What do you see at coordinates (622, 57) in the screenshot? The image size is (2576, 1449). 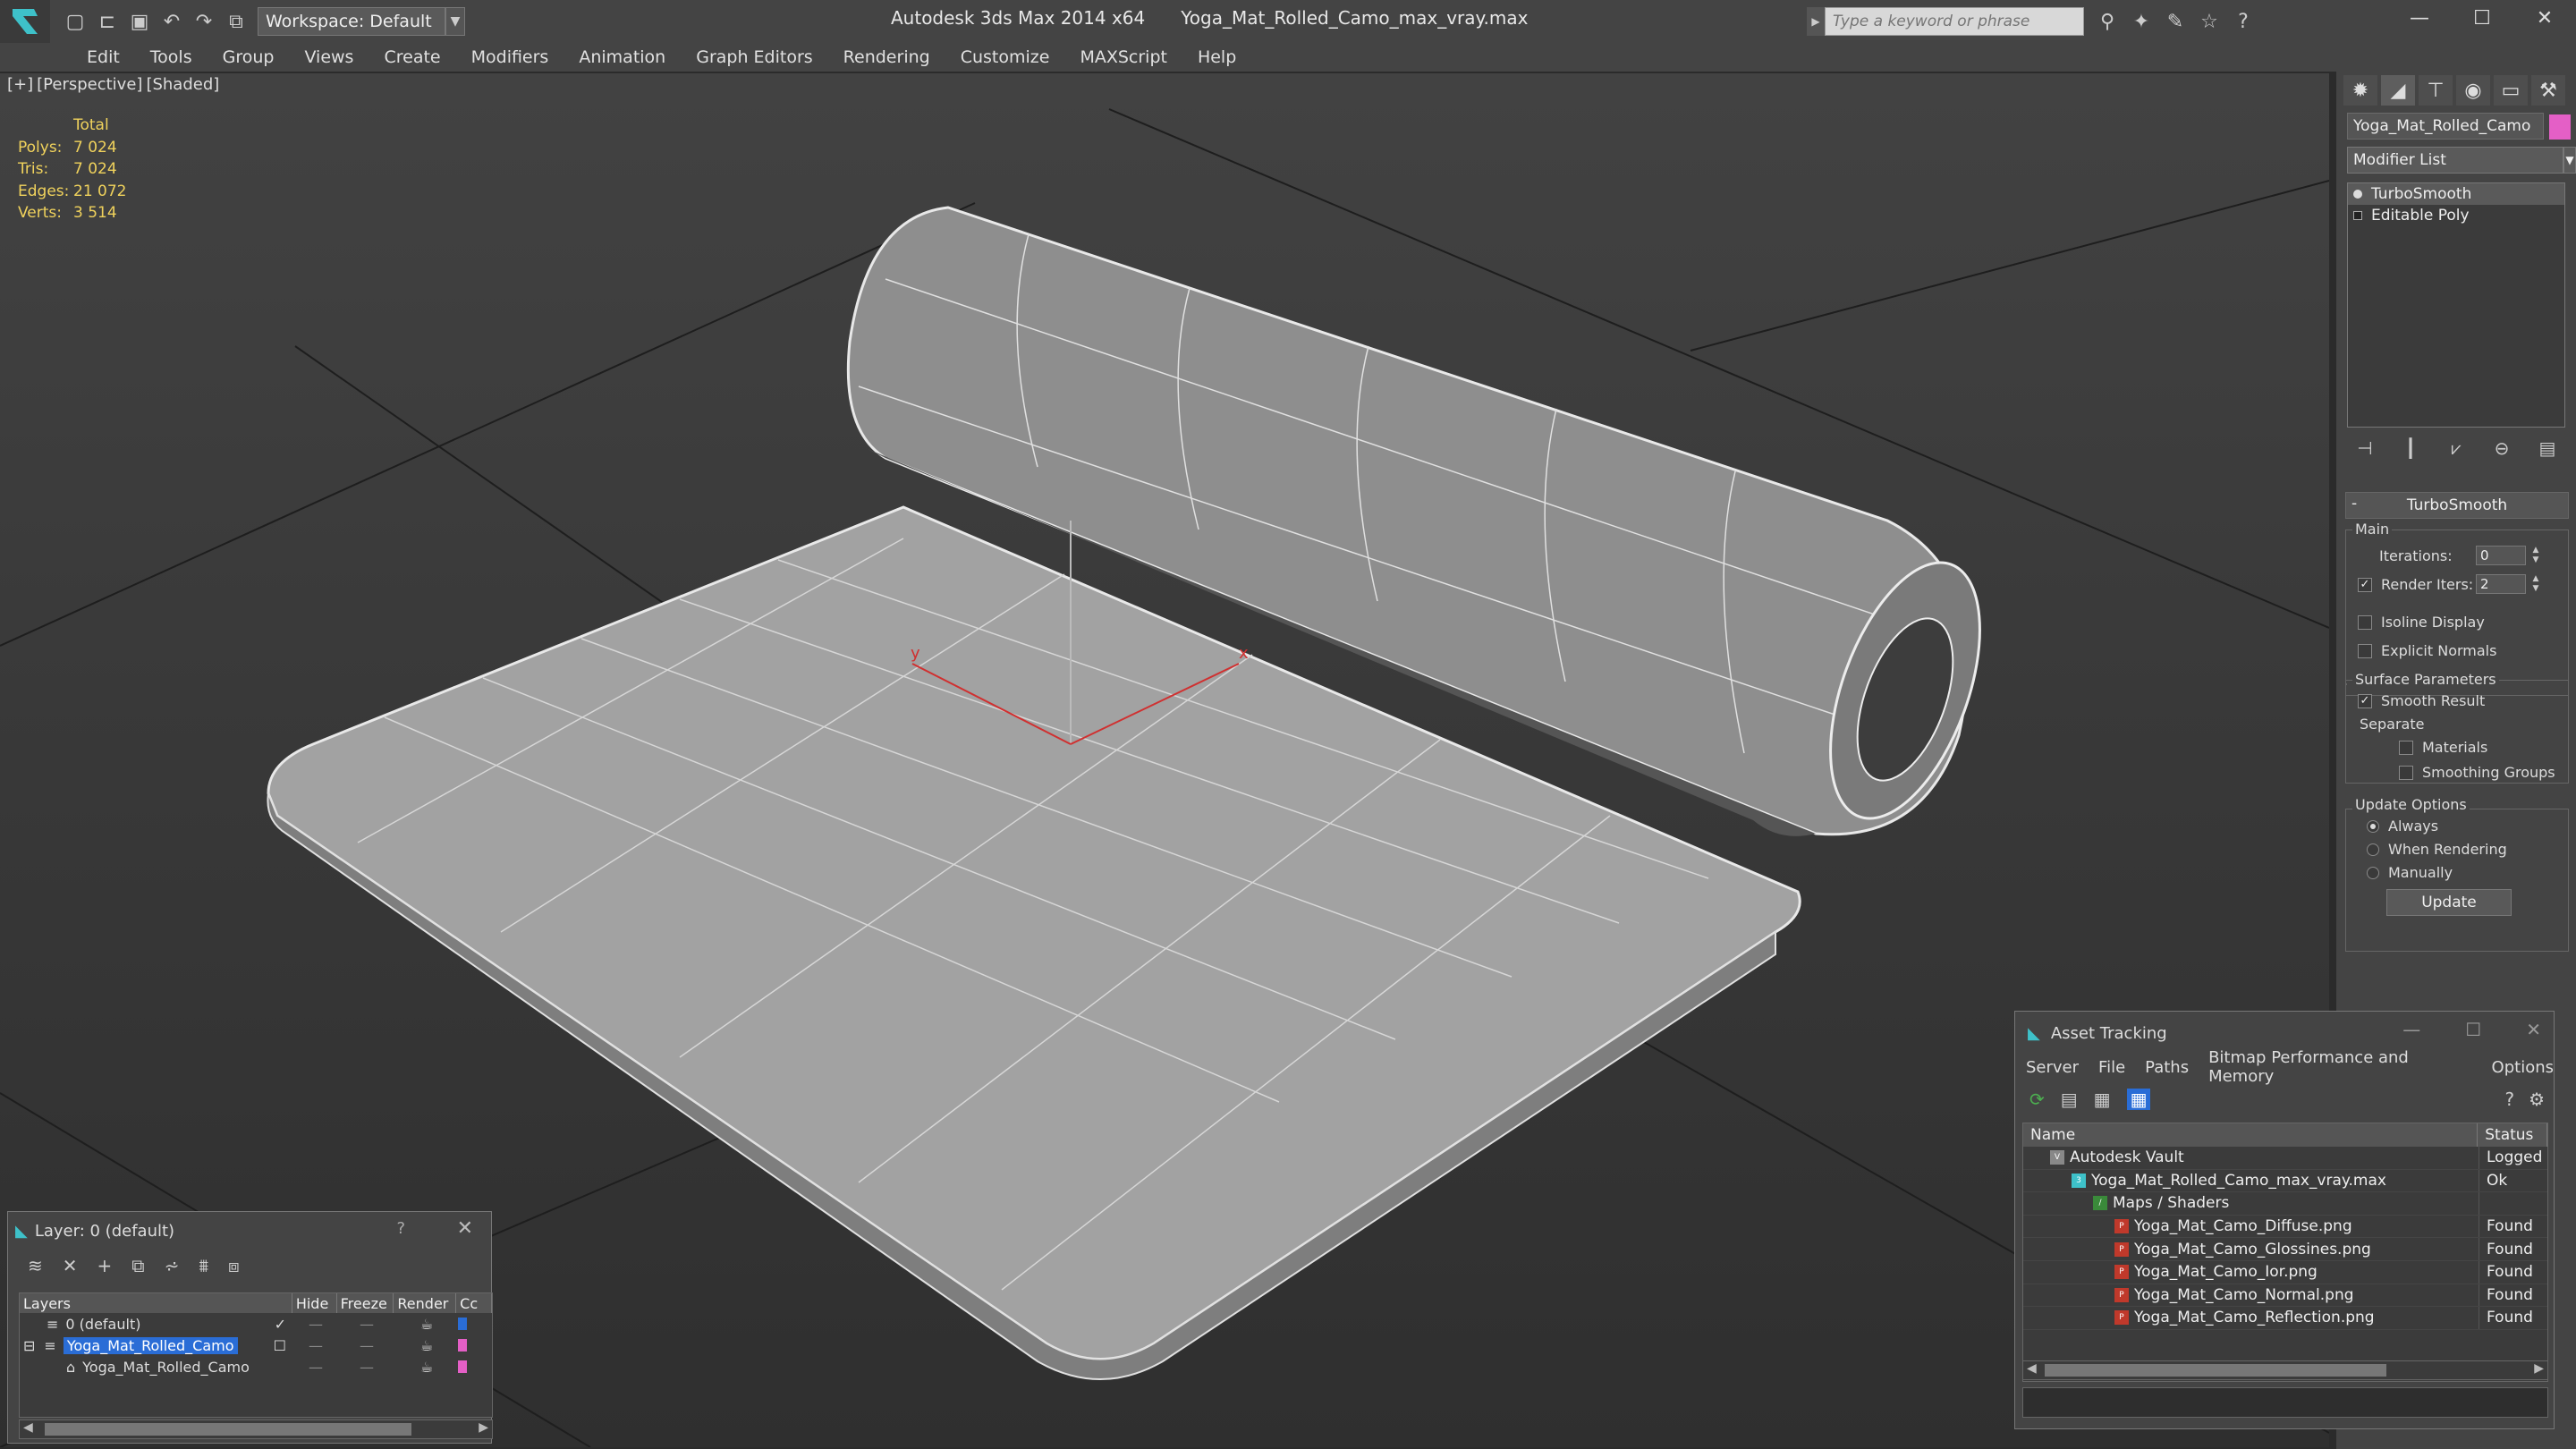 I see `menu-animation: Animation` at bounding box center [622, 57].